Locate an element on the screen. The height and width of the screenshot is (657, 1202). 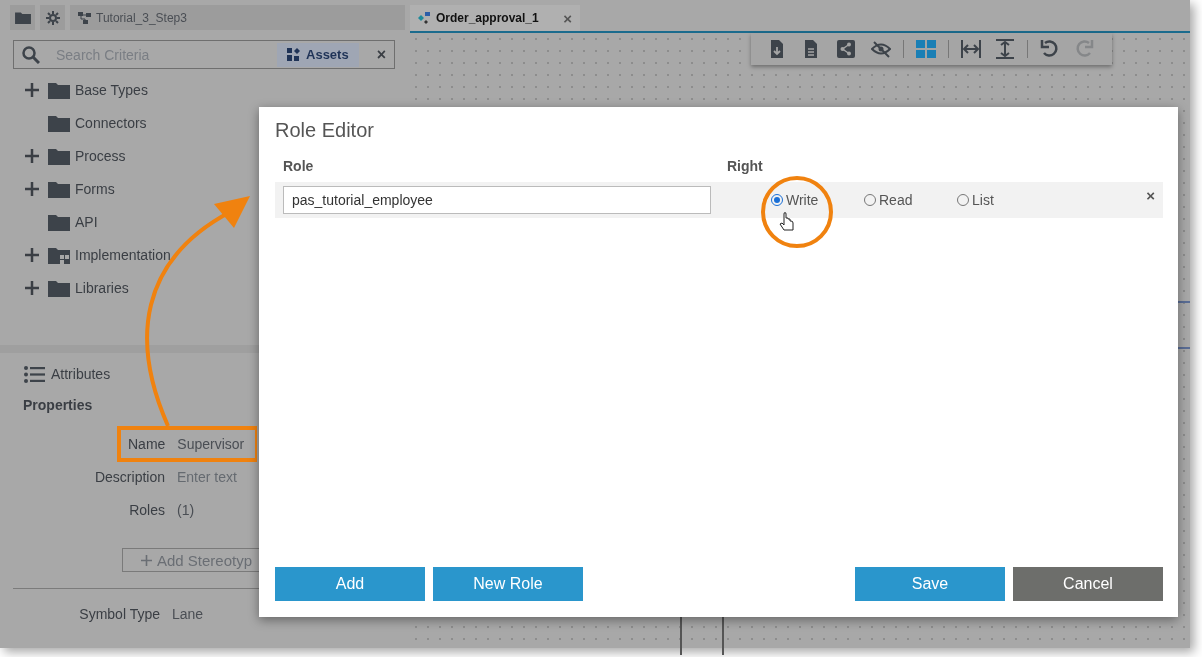
delete-row-button: × is located at coordinates (1150, 195).